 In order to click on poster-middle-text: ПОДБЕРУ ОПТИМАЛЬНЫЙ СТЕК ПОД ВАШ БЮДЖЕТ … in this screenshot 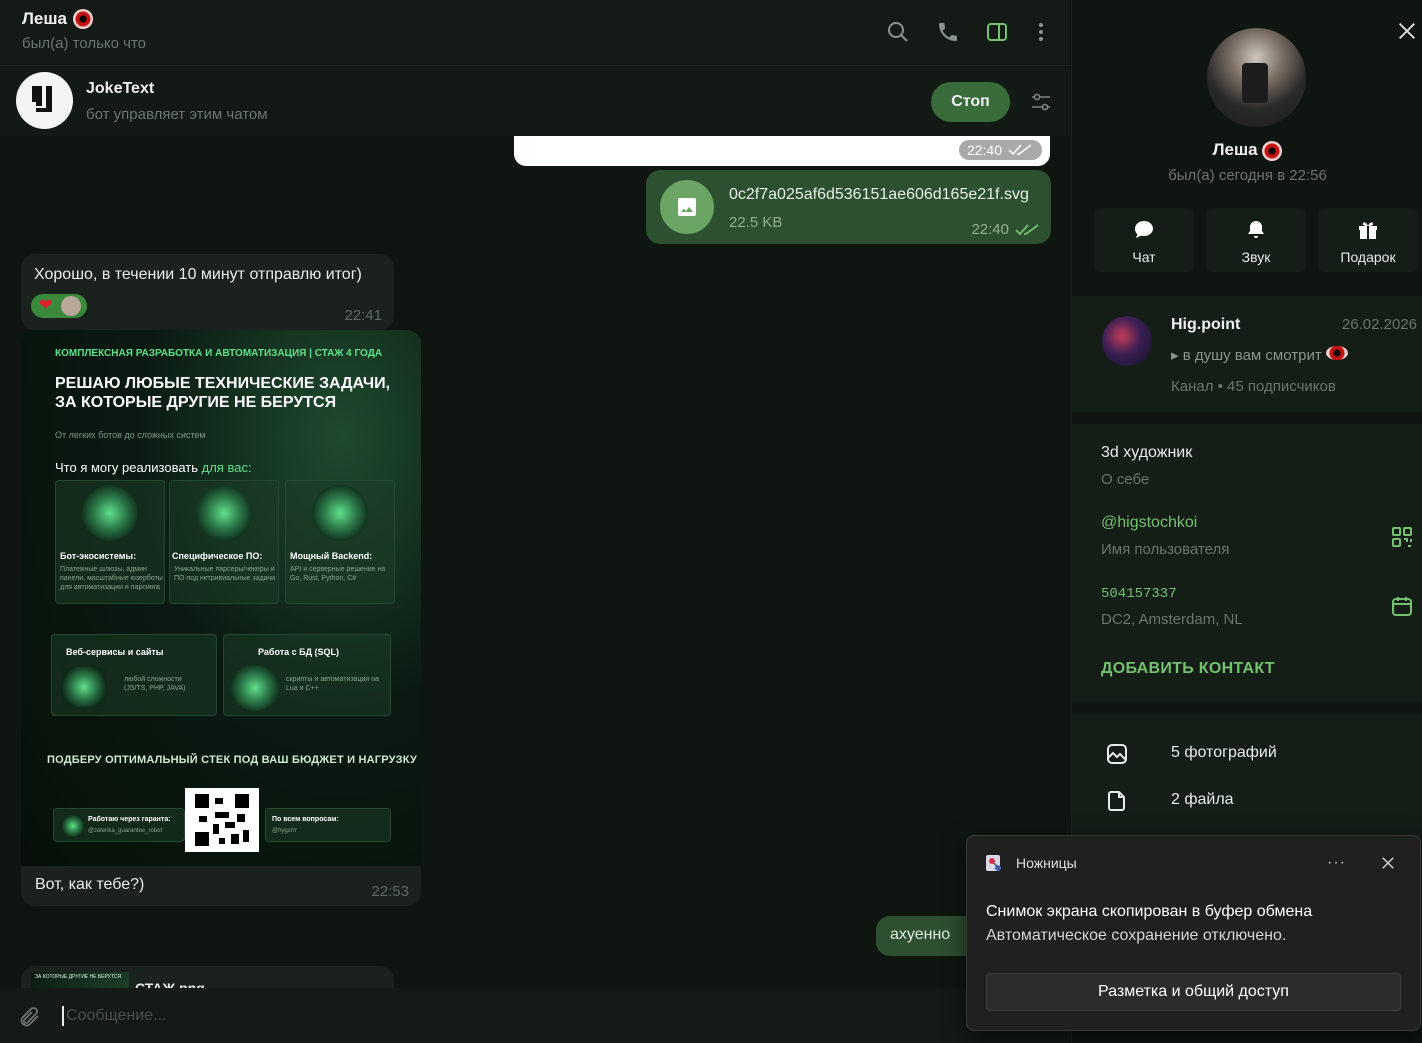, I will do `click(232, 760)`.